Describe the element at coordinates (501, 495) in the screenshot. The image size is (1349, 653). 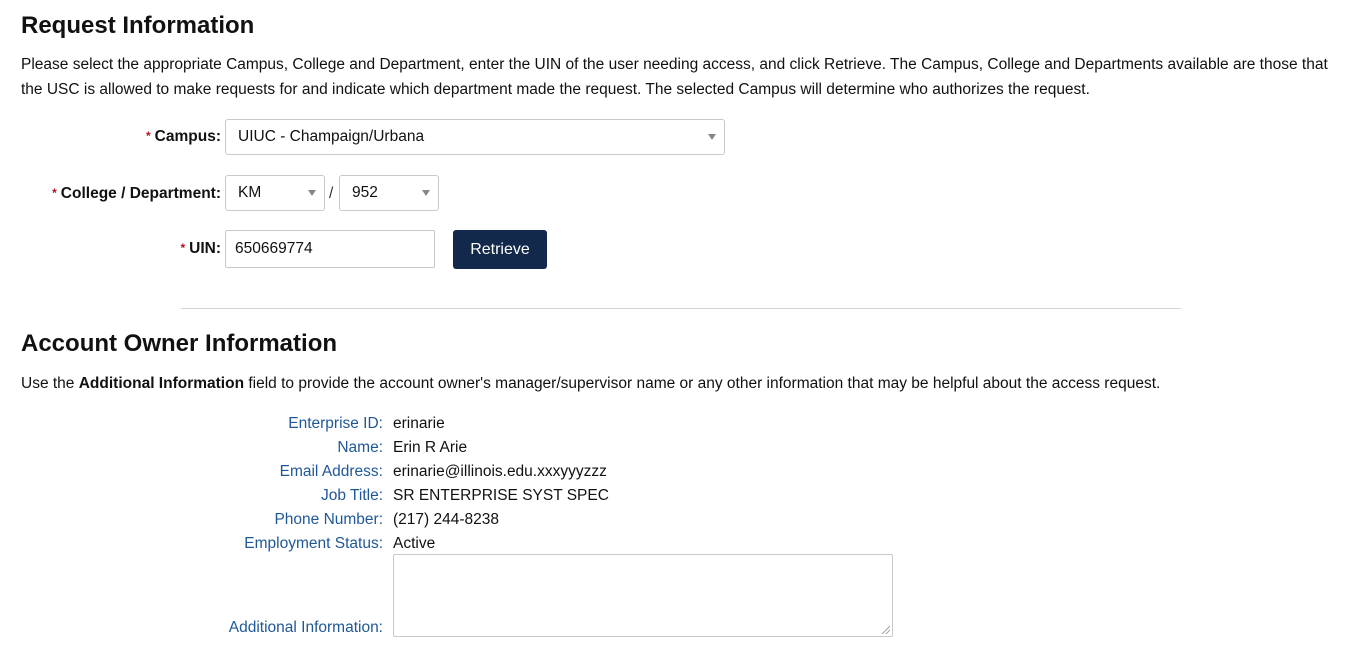
I see `job-title-value: SR ENTERPRISE SYST SPEC` at that location.